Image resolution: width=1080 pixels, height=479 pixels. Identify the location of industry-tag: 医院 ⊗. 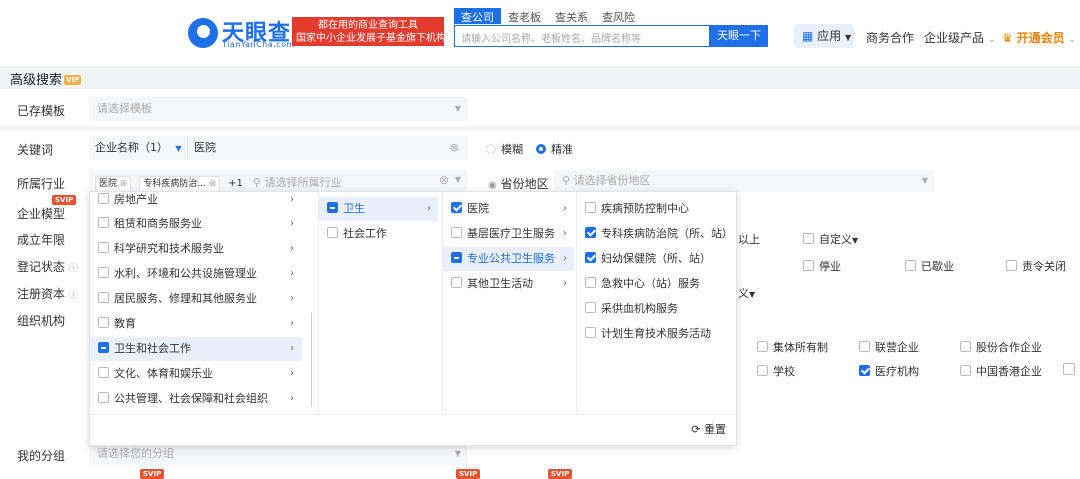
(113, 184).